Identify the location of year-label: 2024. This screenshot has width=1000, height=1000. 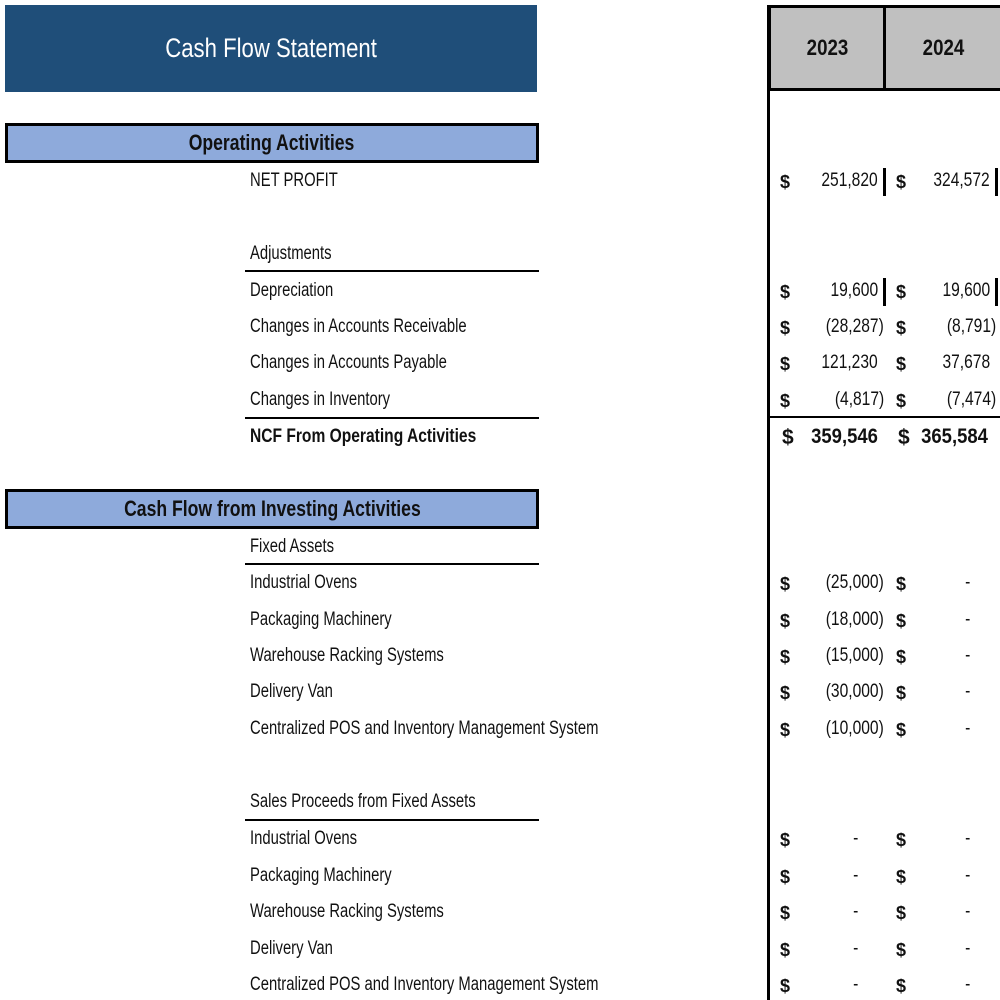
(943, 47).